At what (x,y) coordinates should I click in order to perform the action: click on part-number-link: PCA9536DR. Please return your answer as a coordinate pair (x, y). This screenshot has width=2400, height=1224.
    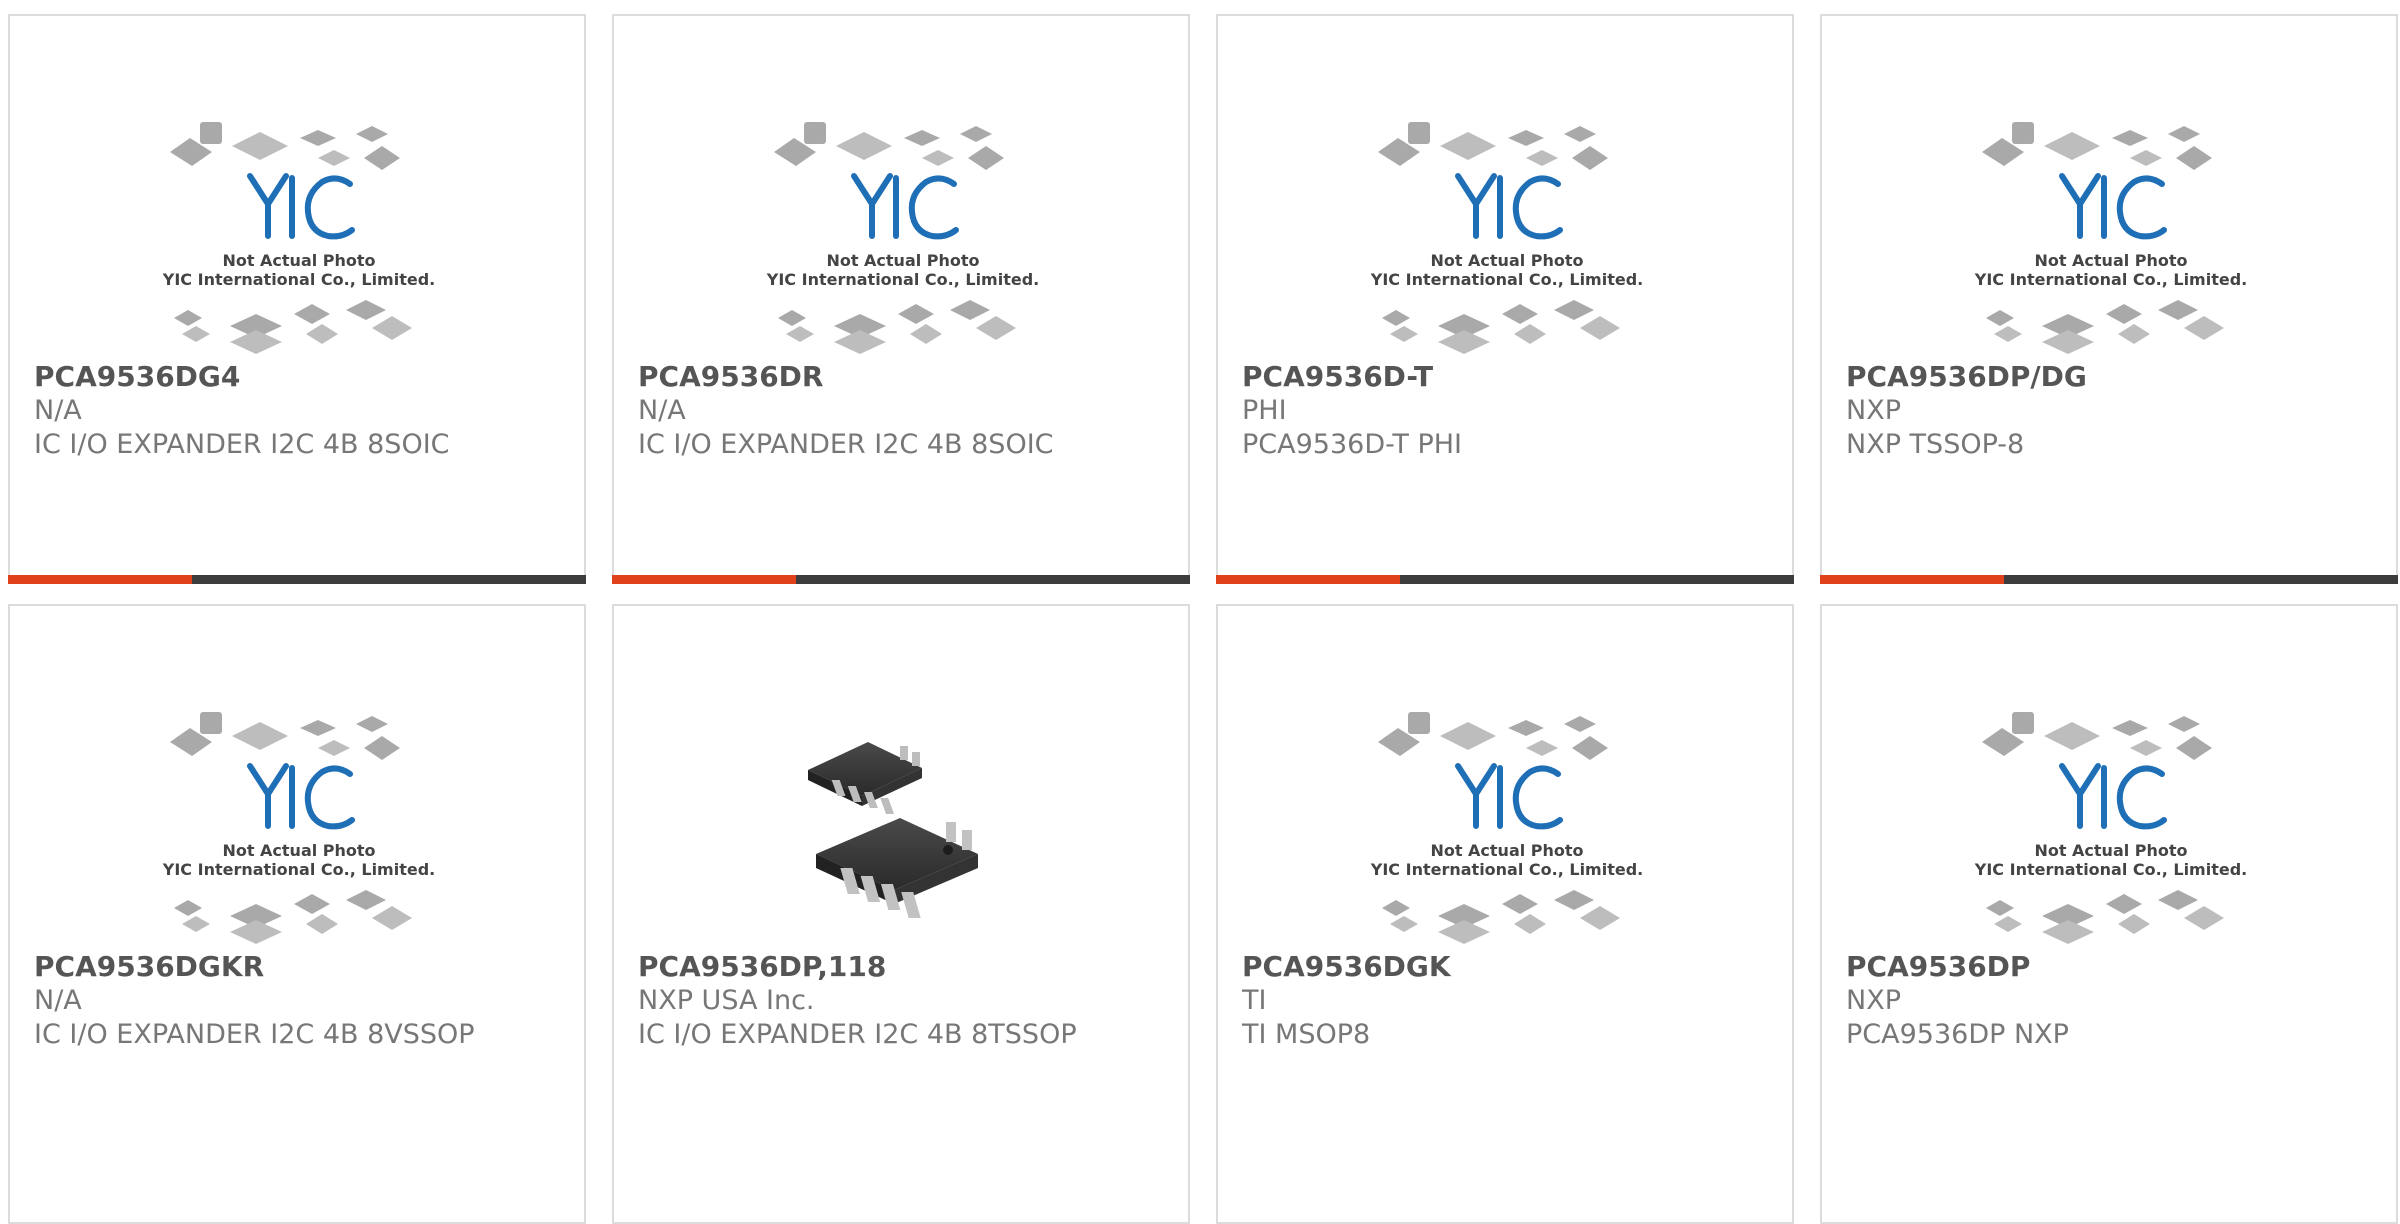
    Looking at the image, I should click on (903, 377).